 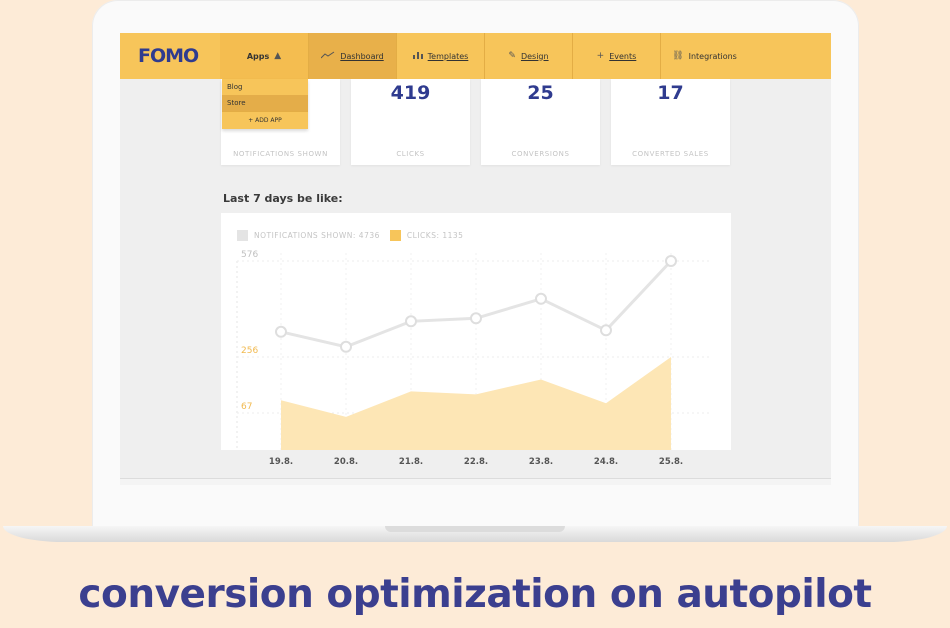 What do you see at coordinates (395, 235) in the screenshot?
I see `legend-swatch-clicks` at bounding box center [395, 235].